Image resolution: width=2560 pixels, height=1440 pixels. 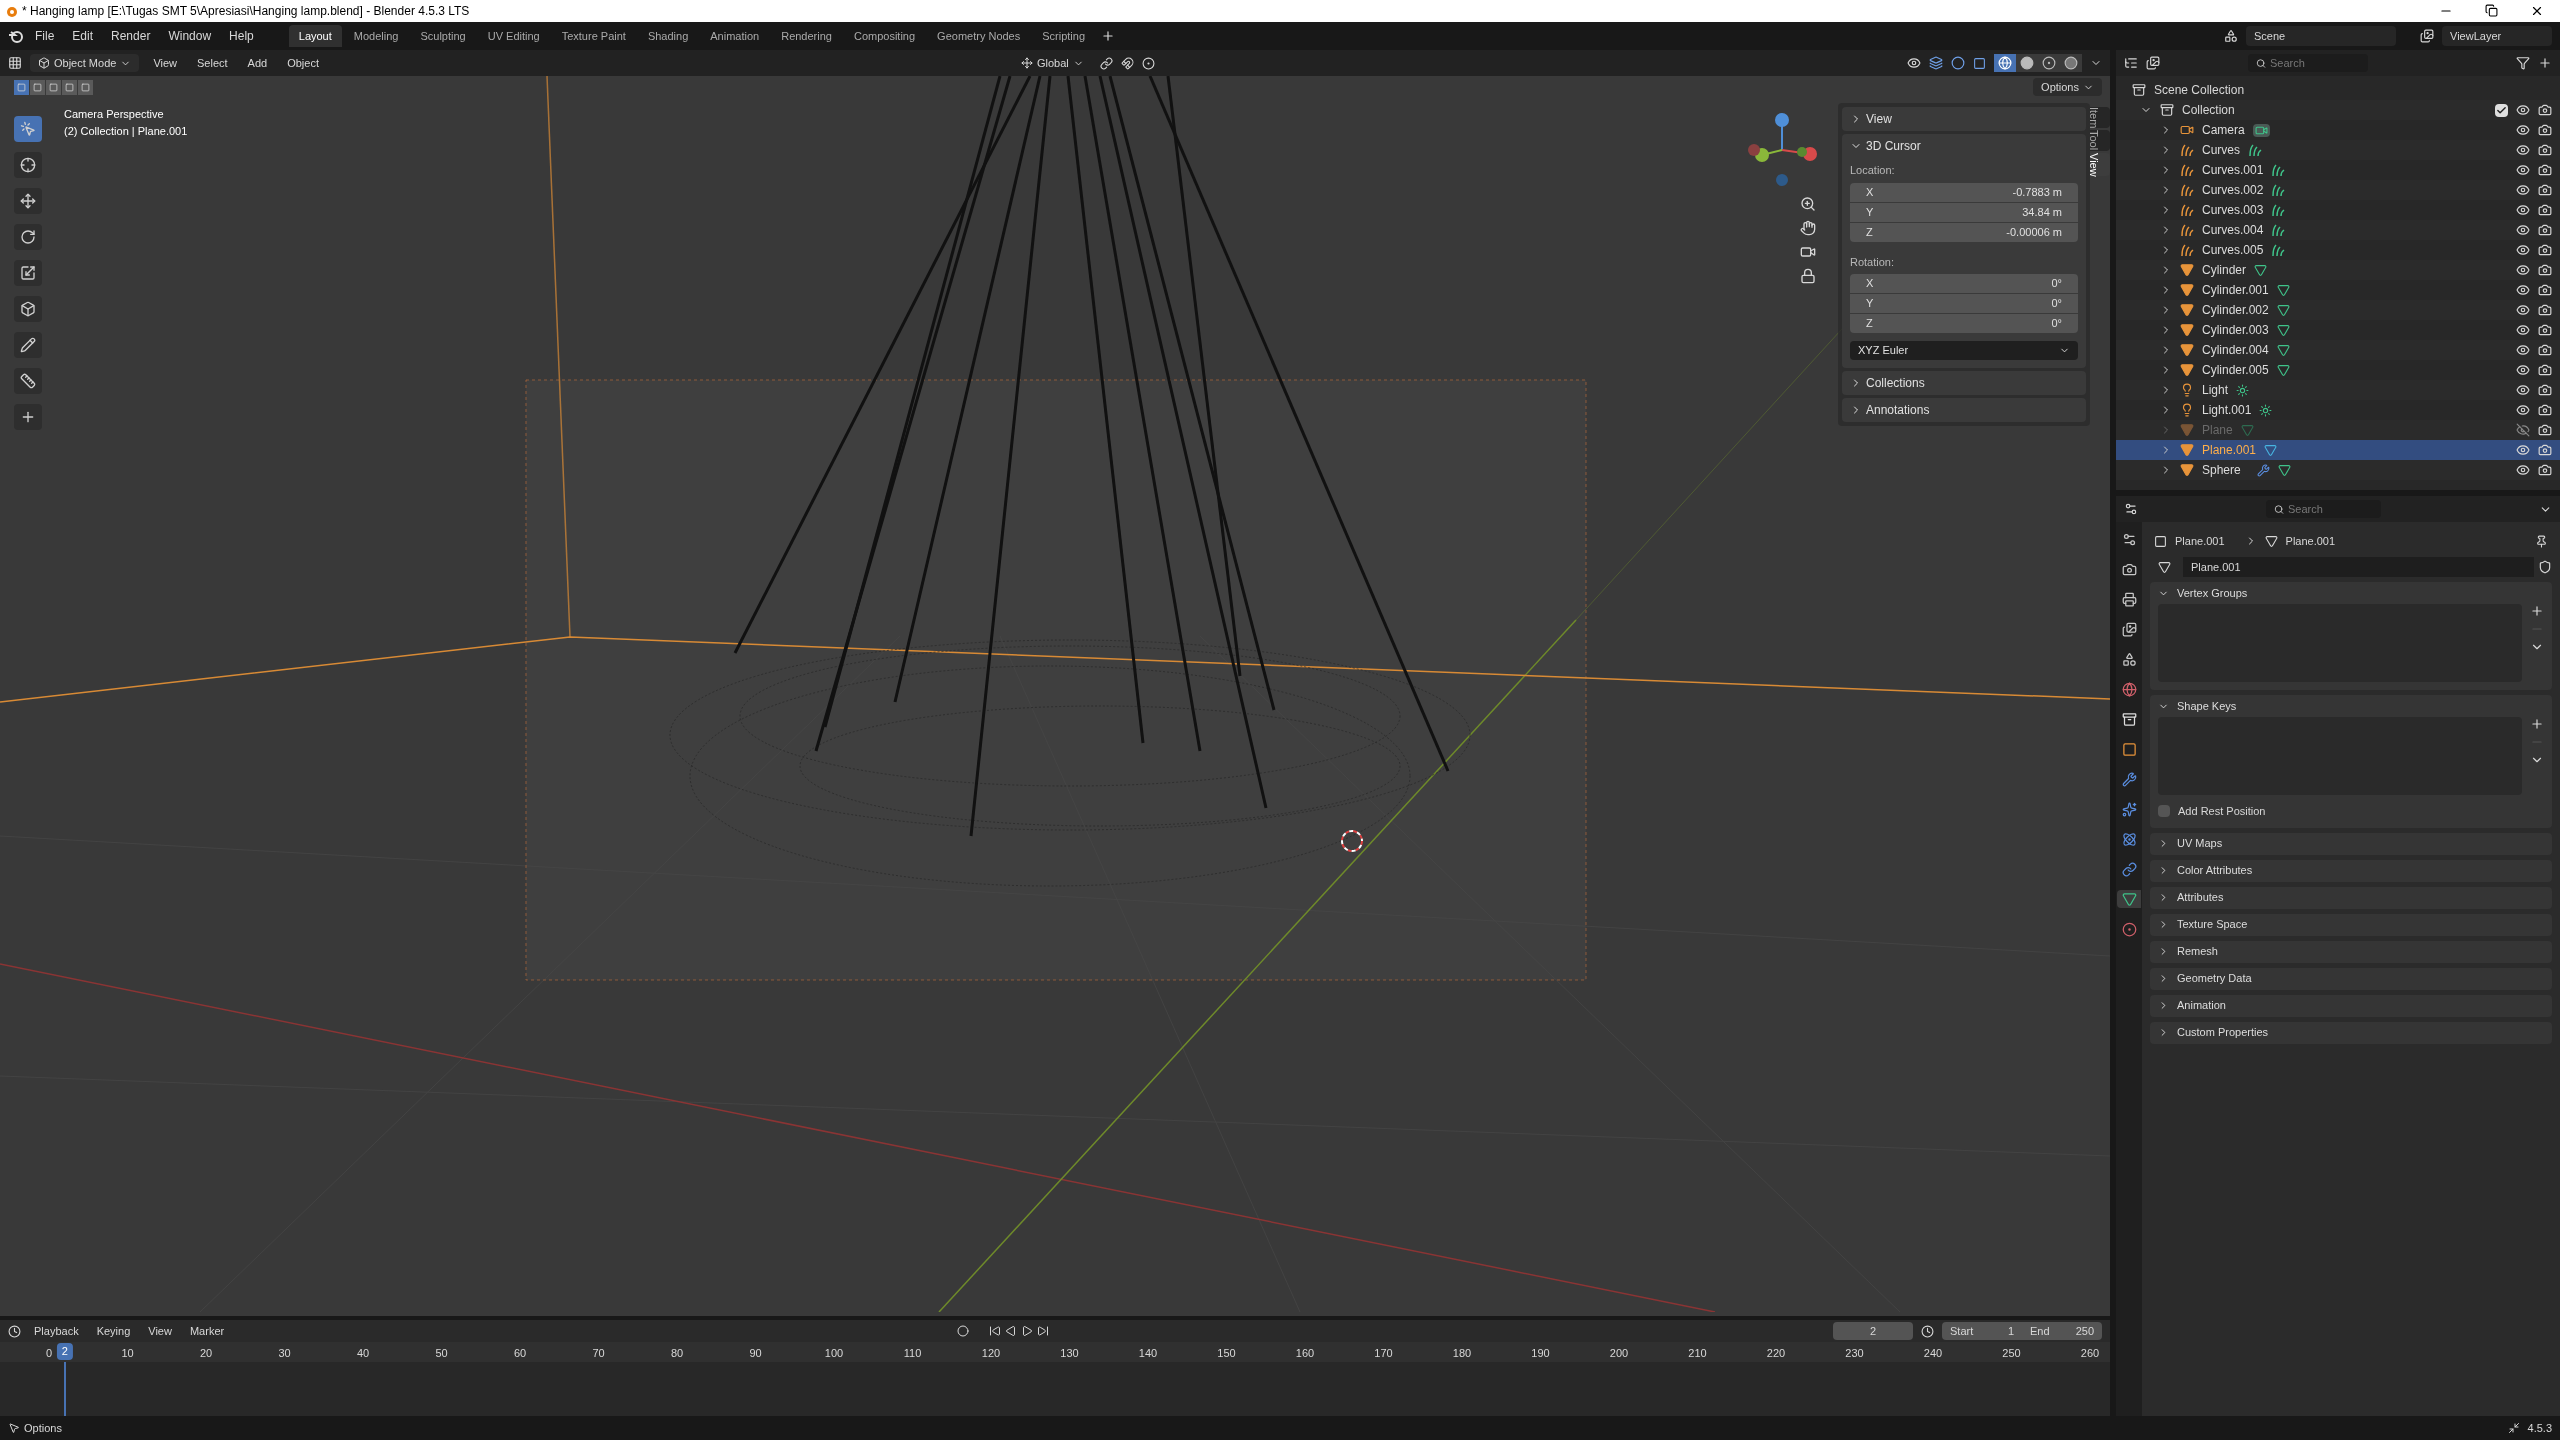 I want to click on checkbox, so click(x=2164, y=811).